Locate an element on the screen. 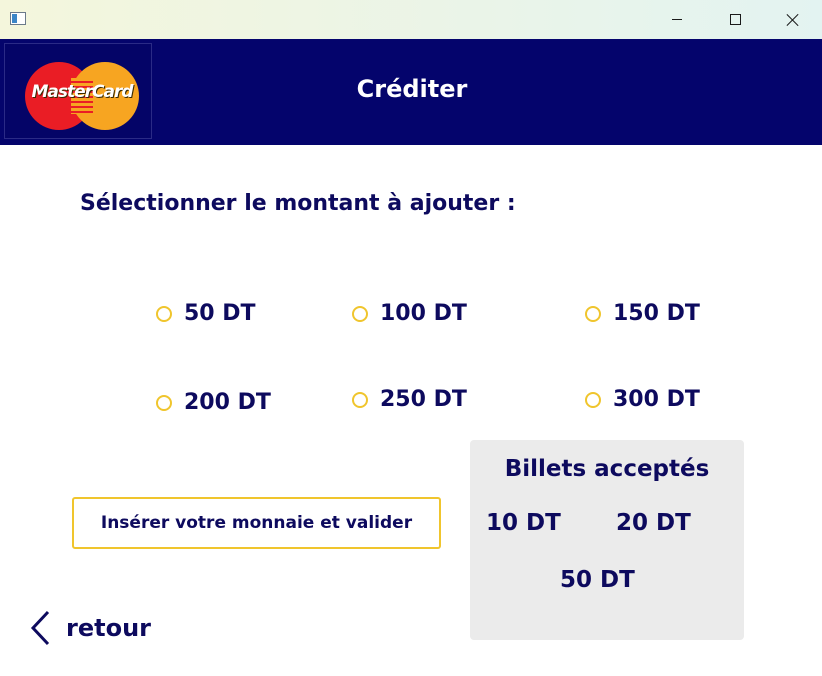 This screenshot has width=822, height=676. maximize-button is located at coordinates (735, 19).